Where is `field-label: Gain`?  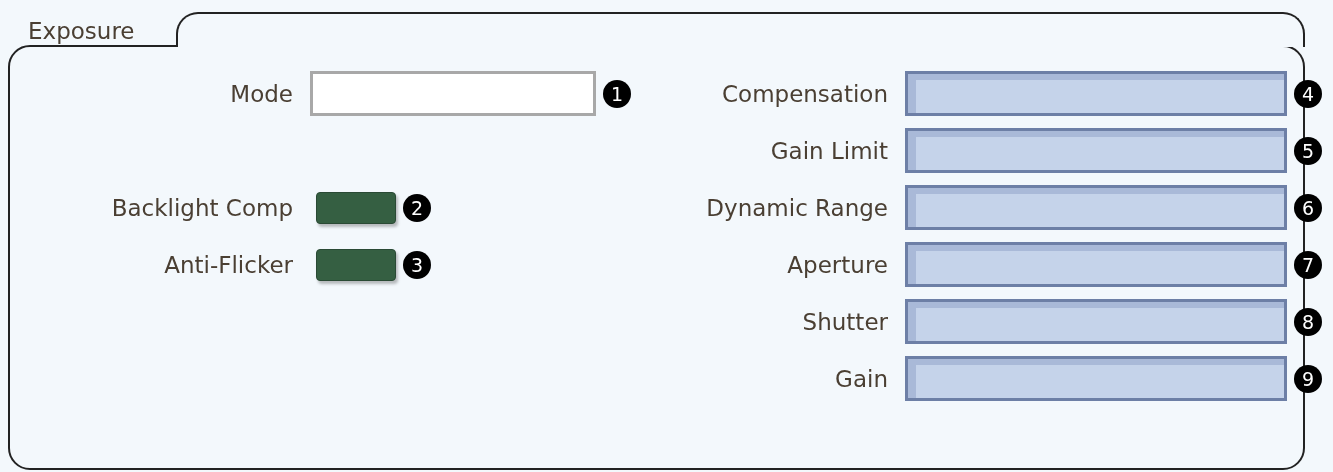
field-label: Gain is located at coordinates (861, 378).